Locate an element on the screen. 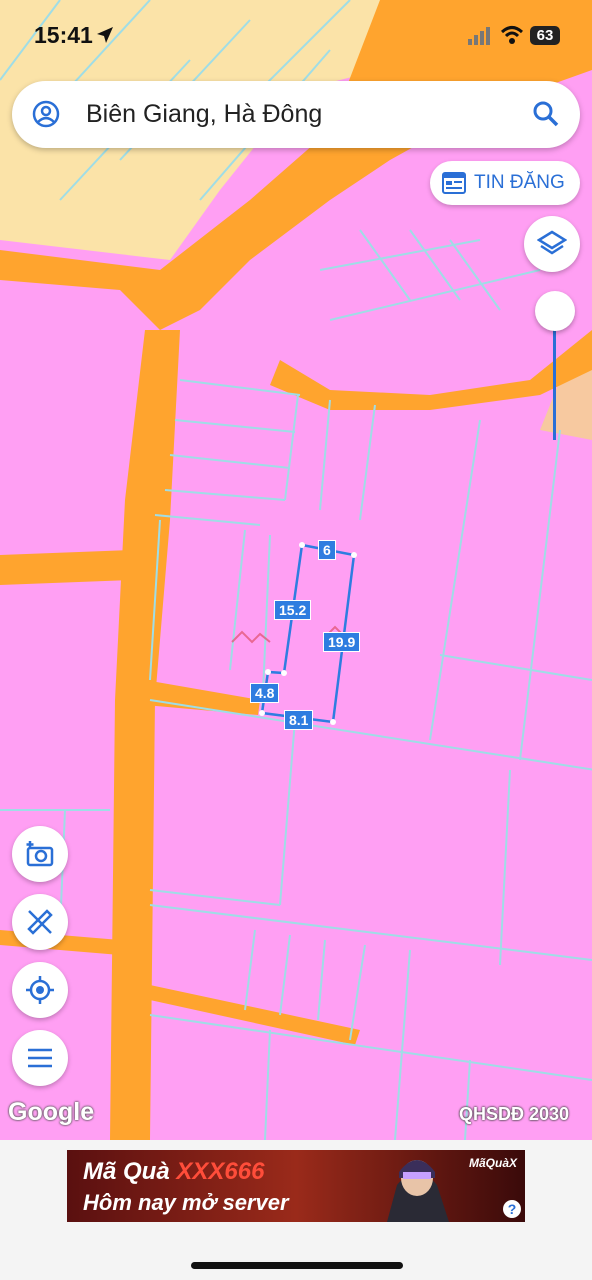  menu-icon is located at coordinates (40, 1058).